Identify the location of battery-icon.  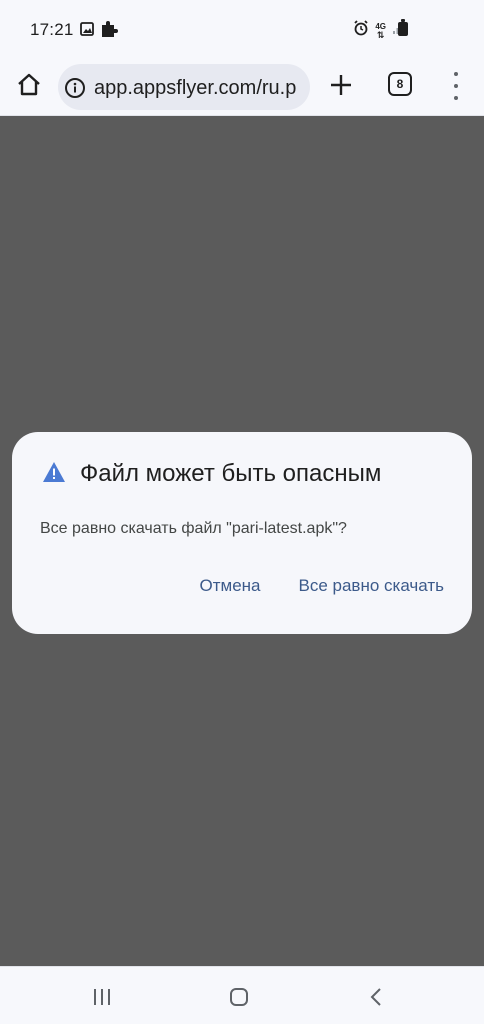
(403, 27).